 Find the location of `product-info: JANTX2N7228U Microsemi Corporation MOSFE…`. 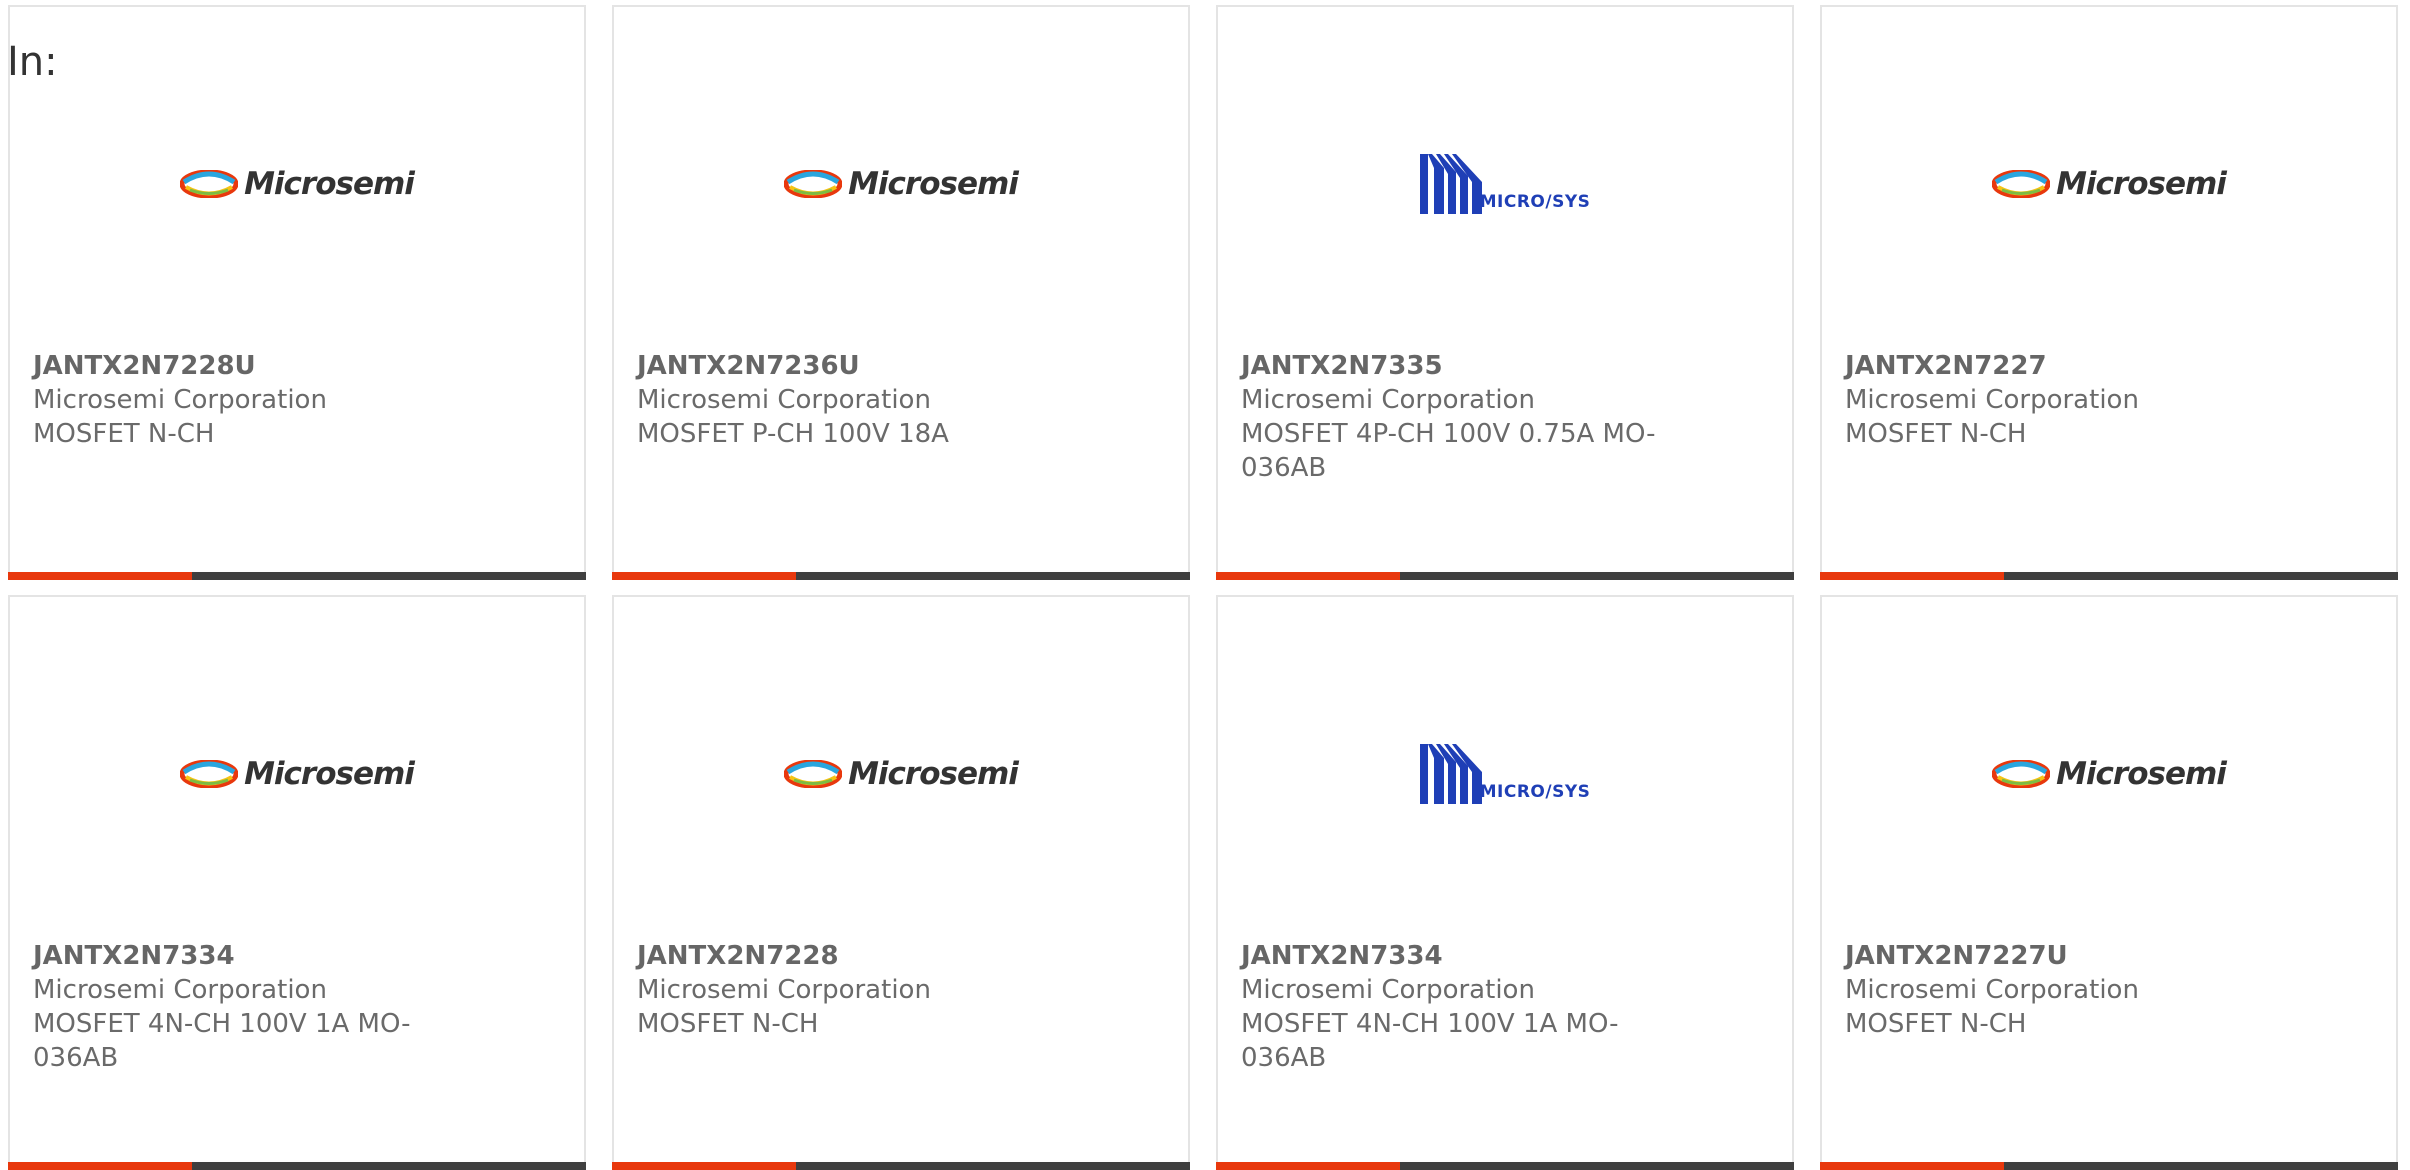

product-info: JANTX2N7228U Microsemi Corporation MOSFE… is located at coordinates (243, 400).